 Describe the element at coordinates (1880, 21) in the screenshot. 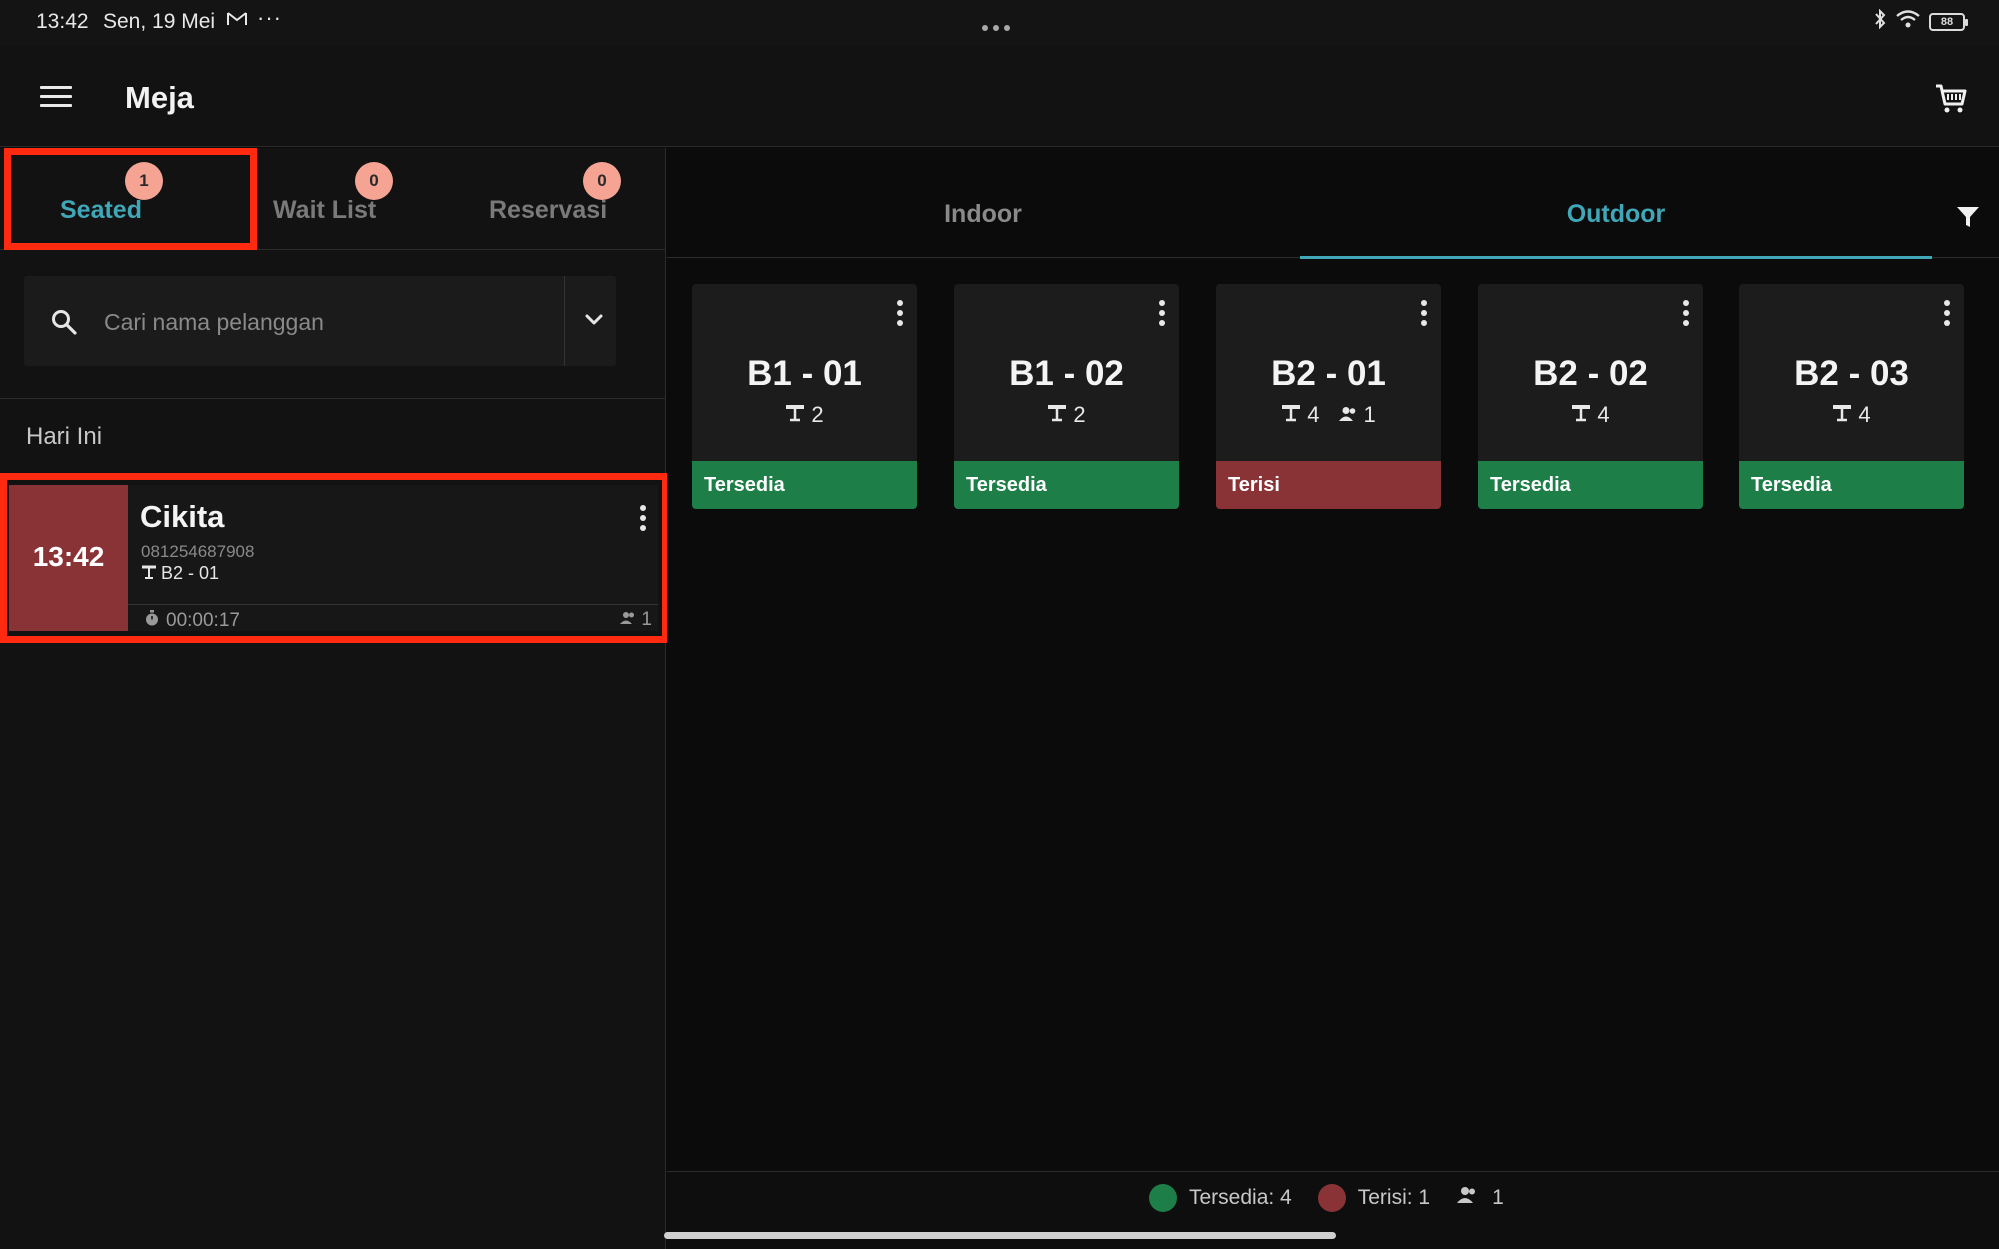

I see `bluetooth-icon` at that location.